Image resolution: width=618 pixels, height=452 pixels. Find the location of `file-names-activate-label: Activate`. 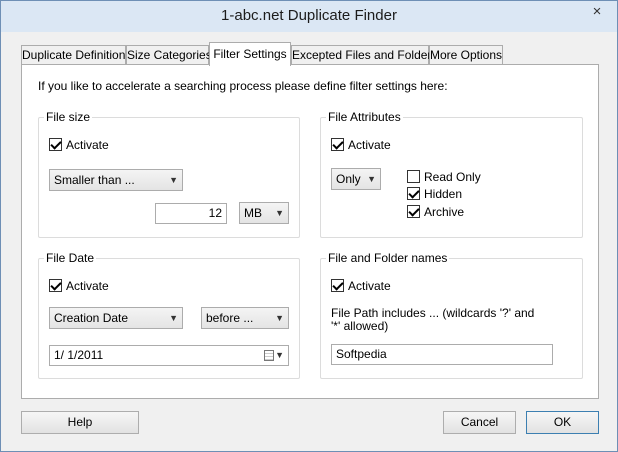

file-names-activate-label: Activate is located at coordinates (369, 286).